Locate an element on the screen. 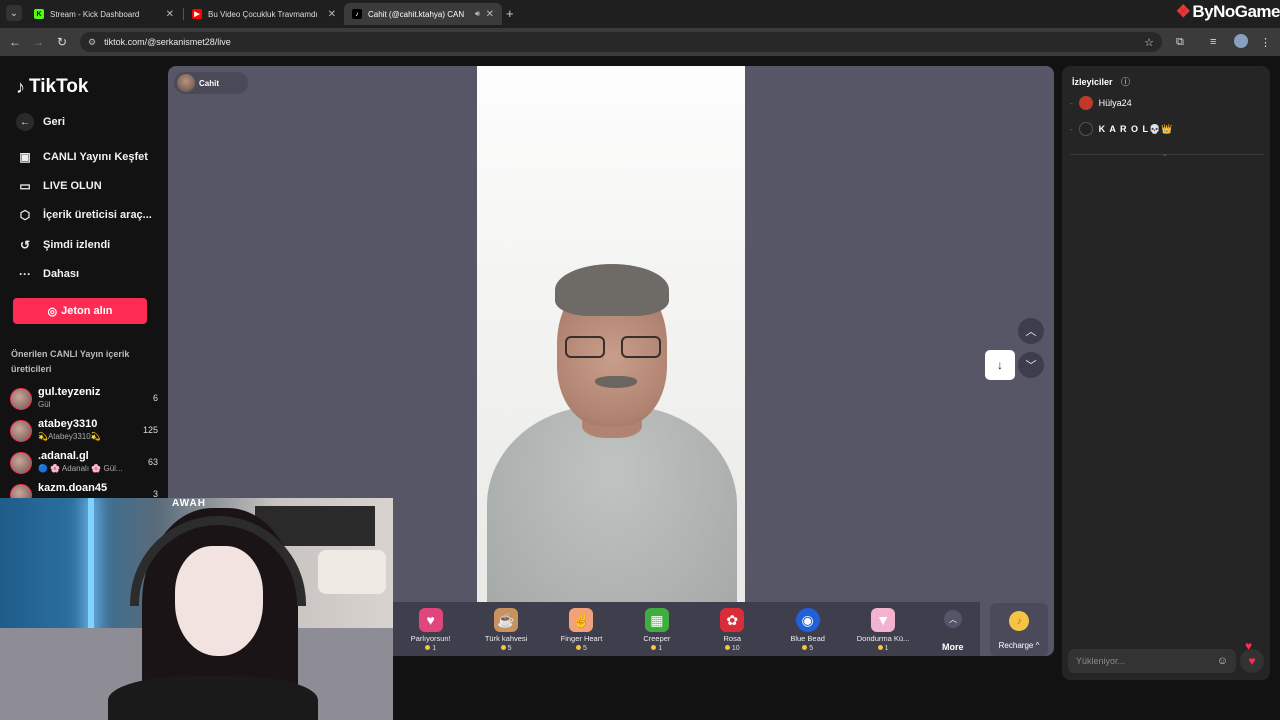  new-tab-button: + is located at coordinates (510, 13).